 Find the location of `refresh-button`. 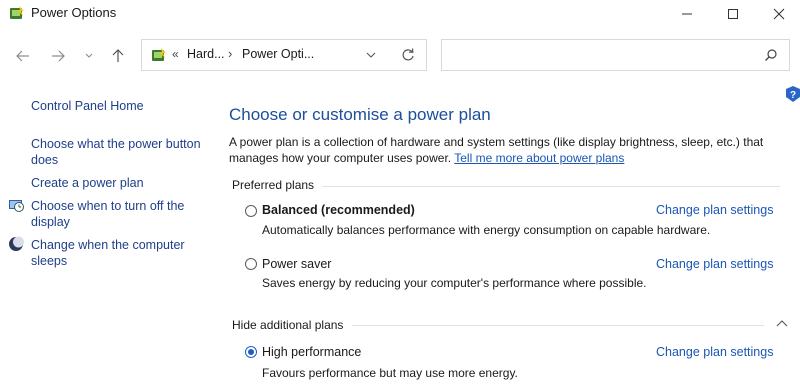

refresh-button is located at coordinates (408, 55).